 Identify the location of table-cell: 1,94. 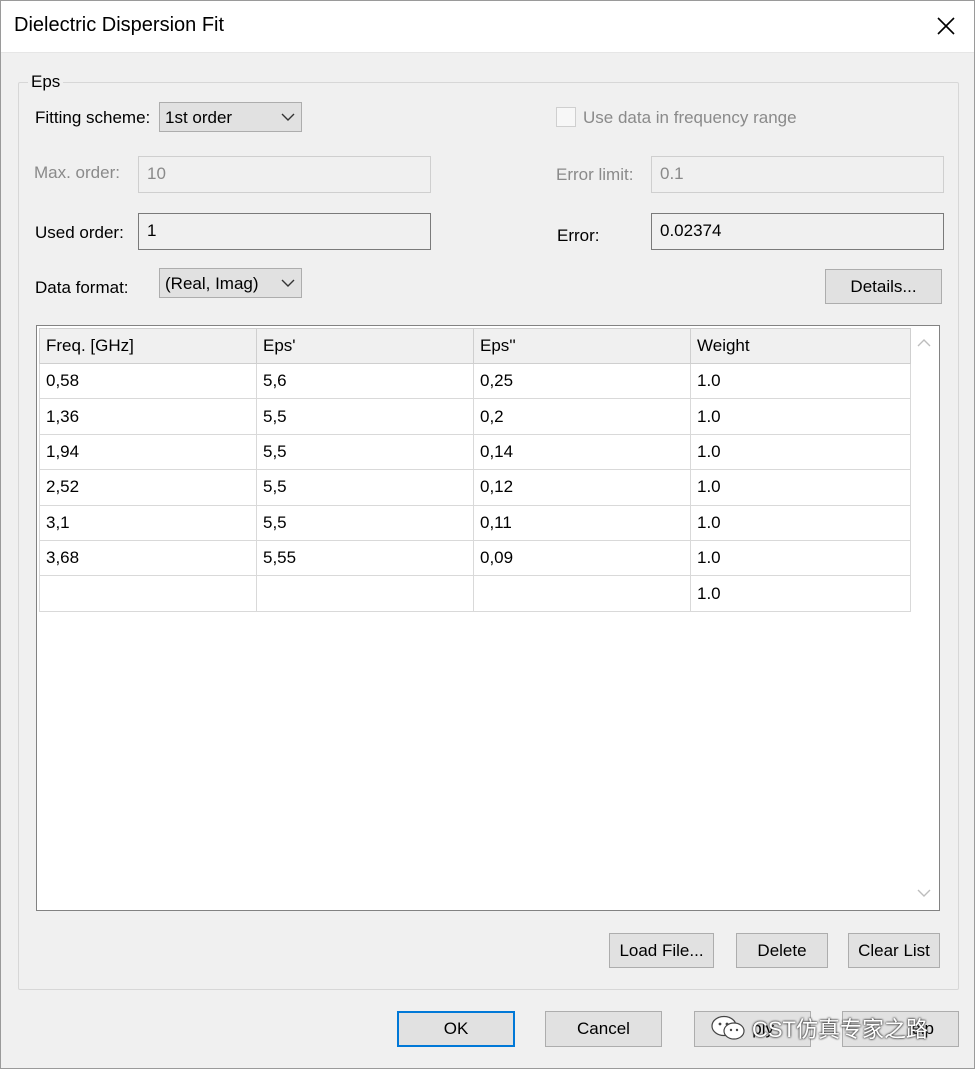
(148, 452).